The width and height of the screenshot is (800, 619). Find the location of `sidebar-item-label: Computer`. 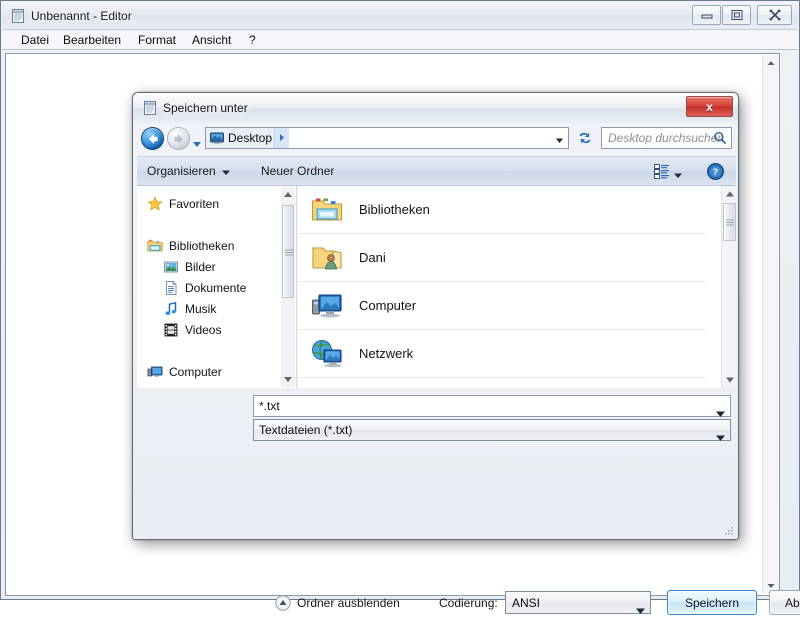

sidebar-item-label: Computer is located at coordinates (195, 372).